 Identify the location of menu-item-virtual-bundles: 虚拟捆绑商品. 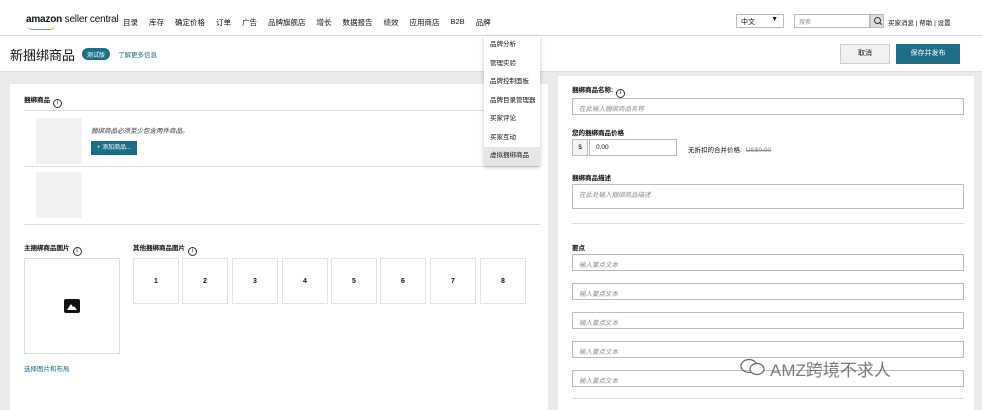
(512, 156).